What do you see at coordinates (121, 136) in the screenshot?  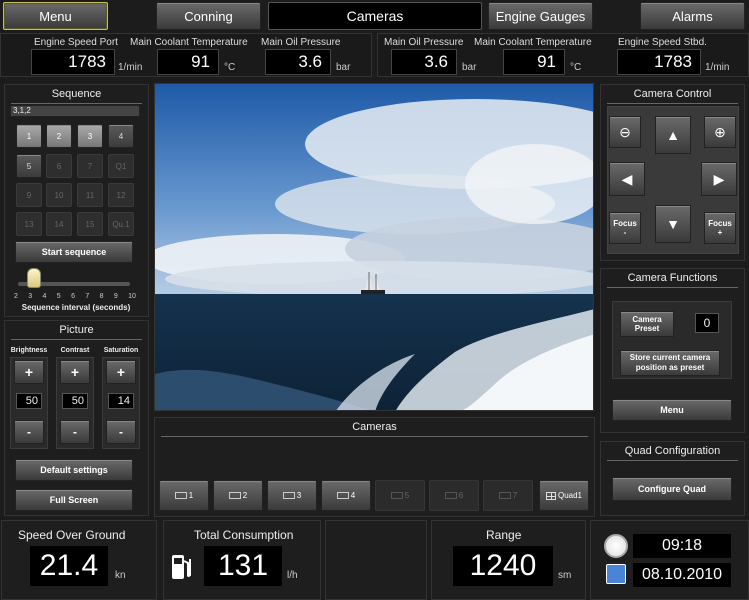 I see `seq-button-4: 4` at bounding box center [121, 136].